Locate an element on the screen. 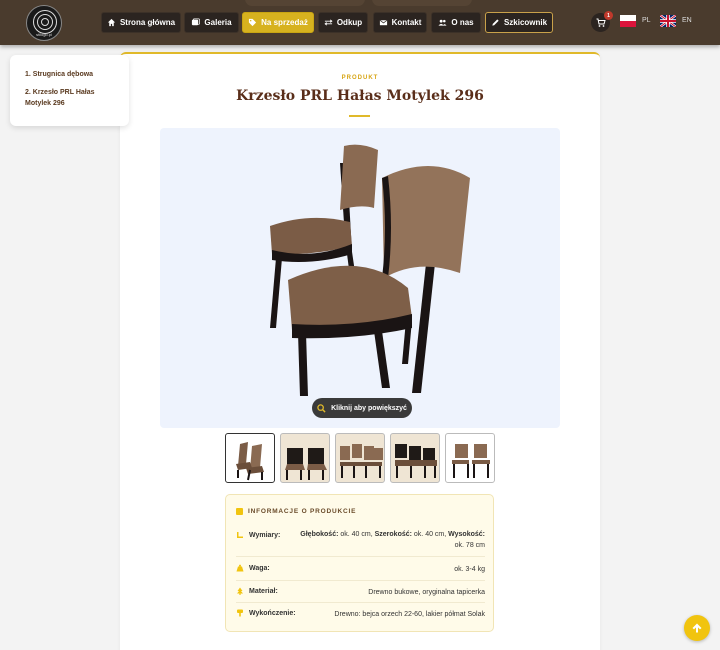 This screenshot has width=720, height=650. dimensions-label-text: Wymiary: is located at coordinates (265, 535).